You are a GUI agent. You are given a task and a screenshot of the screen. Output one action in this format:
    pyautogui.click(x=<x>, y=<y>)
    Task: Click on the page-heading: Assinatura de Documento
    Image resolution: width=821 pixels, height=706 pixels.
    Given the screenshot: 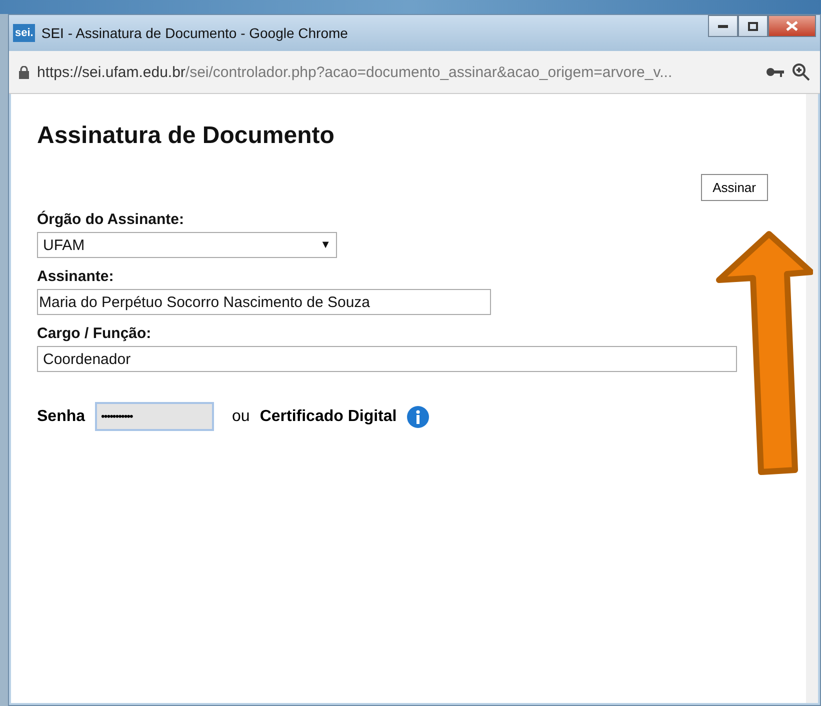 What is the action you would take?
    pyautogui.click(x=186, y=136)
    